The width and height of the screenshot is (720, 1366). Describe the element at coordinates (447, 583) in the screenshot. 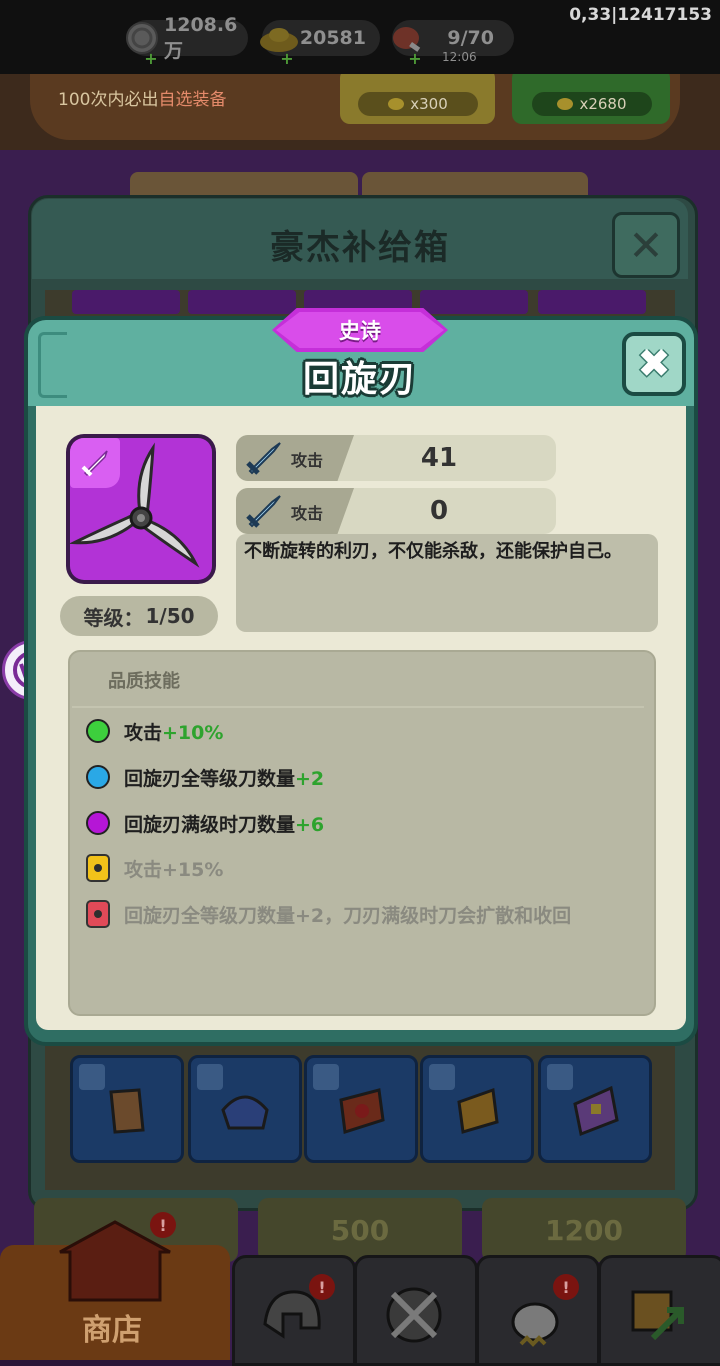

I see `item-description: 不断旋转的利刃，不仅能杀敌，还能保护自己。` at that location.